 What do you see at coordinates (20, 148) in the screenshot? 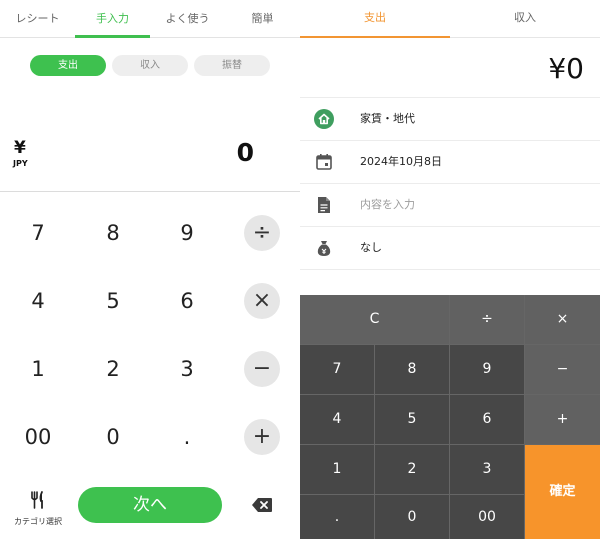
I see `currency-symbol: ¥` at bounding box center [20, 148].